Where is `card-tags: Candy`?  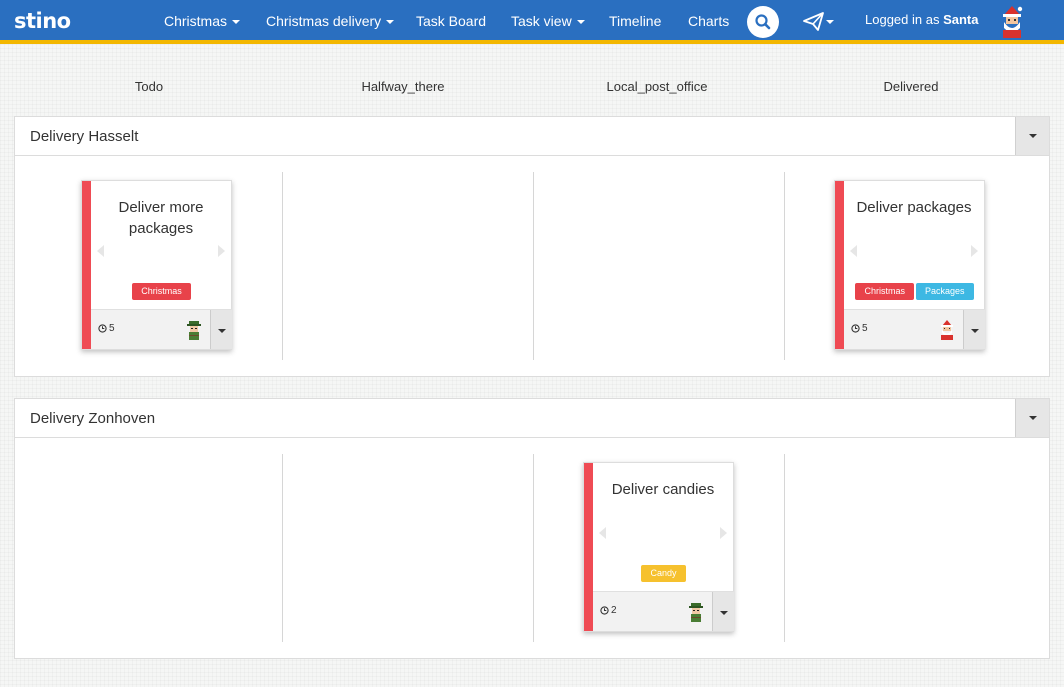
card-tags: Candy is located at coordinates (663, 573).